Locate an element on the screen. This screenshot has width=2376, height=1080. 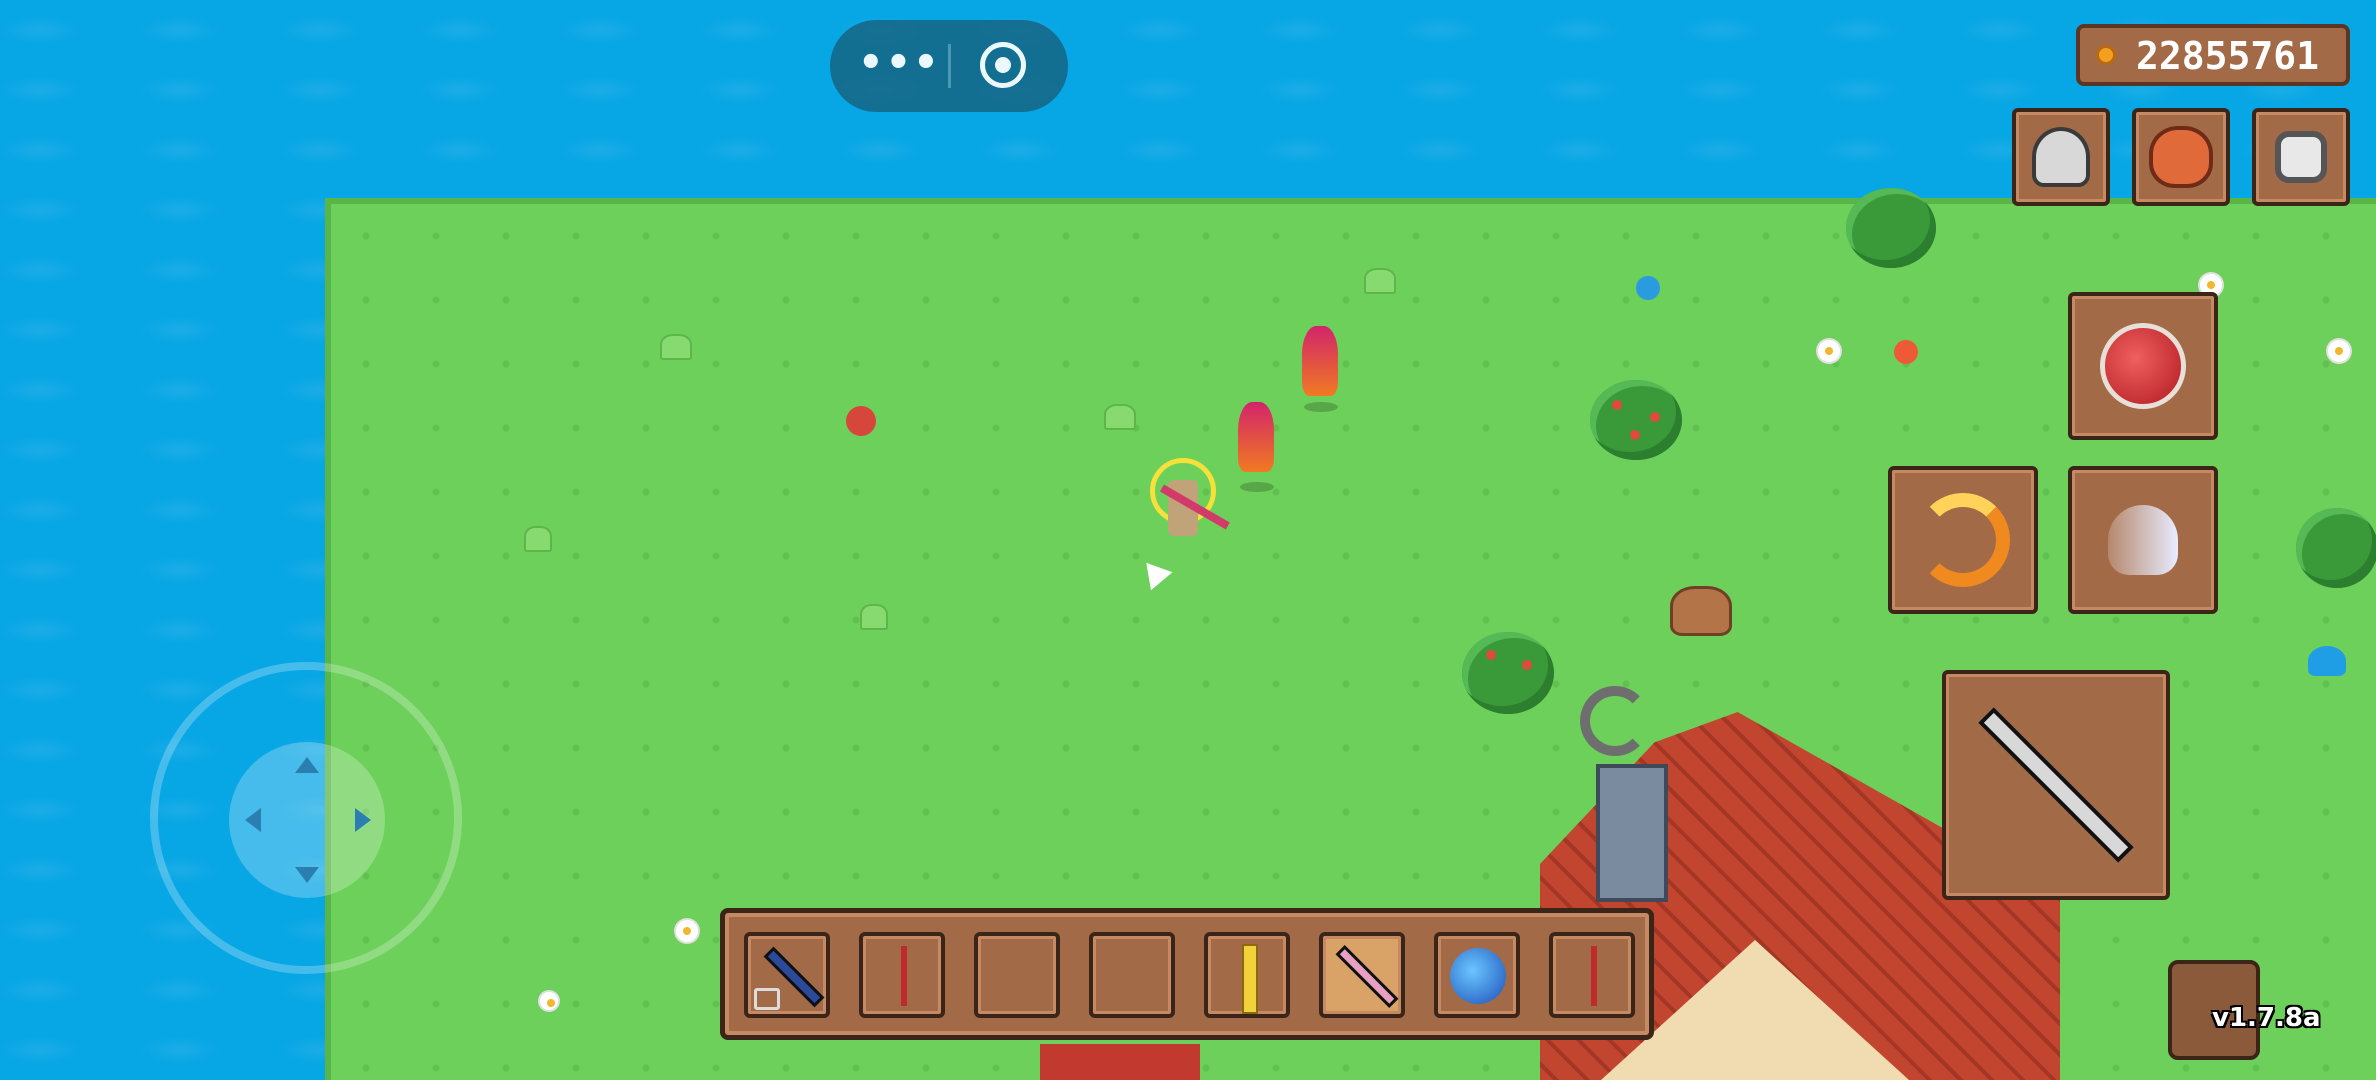
potion-icon is located at coordinates (2143, 366).